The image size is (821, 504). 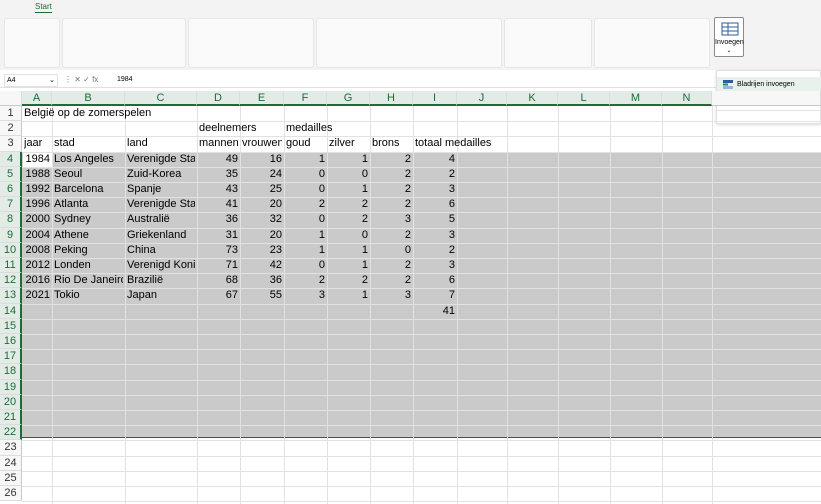 I want to click on total-medals-cell: 41, so click(x=435, y=311).